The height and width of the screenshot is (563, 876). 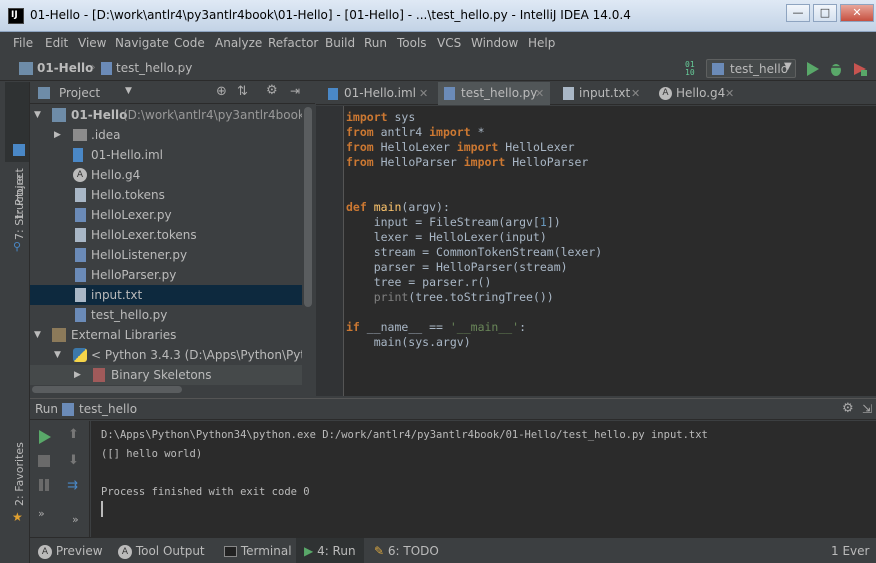 I want to click on tree-item-iml: 01-Hello.iml, so click(x=166, y=155).